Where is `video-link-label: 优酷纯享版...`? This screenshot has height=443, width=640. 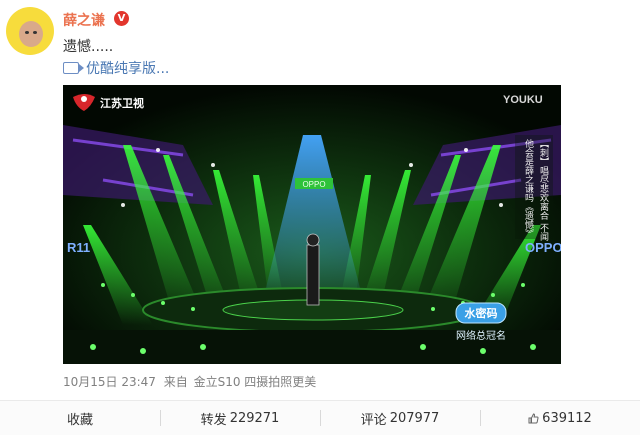 video-link-label: 优酷纯享版... is located at coordinates (128, 69).